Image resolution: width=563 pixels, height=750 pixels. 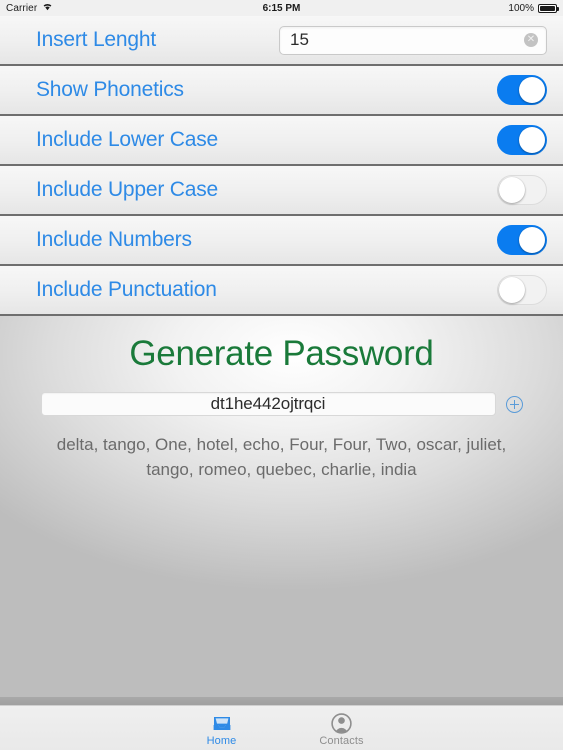 I want to click on plus-circle-icon, so click(x=514, y=404).